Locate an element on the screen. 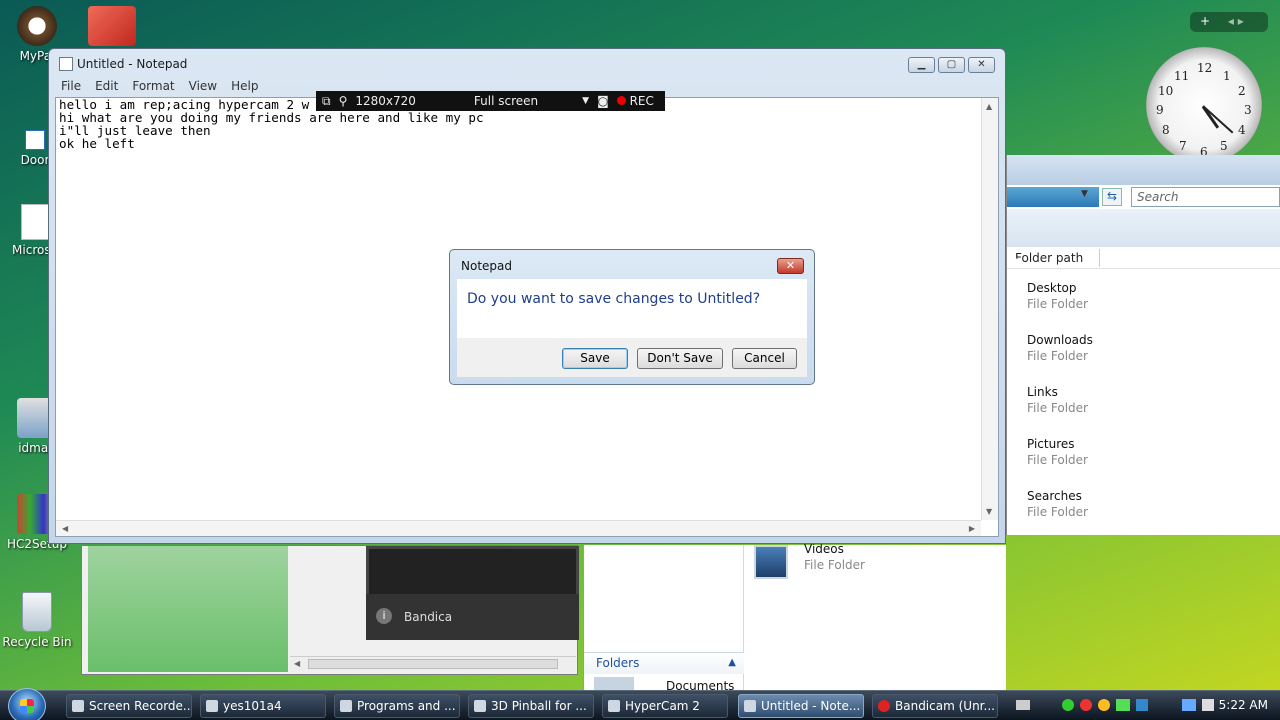 The width and height of the screenshot is (1280, 720). videos-folder-icon is located at coordinates (771, 562).